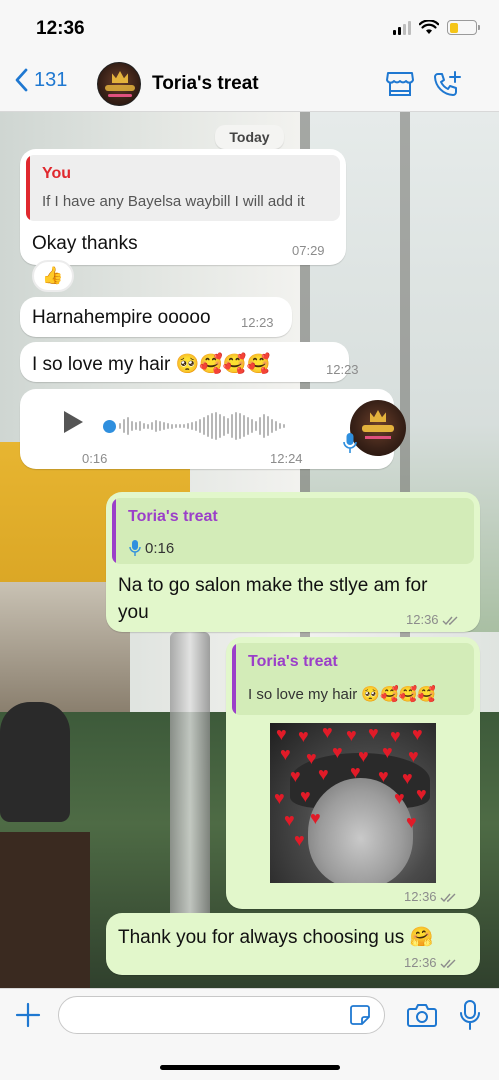 The image size is (499, 1080). What do you see at coordinates (400, 84) in the screenshot?
I see `store-icon` at bounding box center [400, 84].